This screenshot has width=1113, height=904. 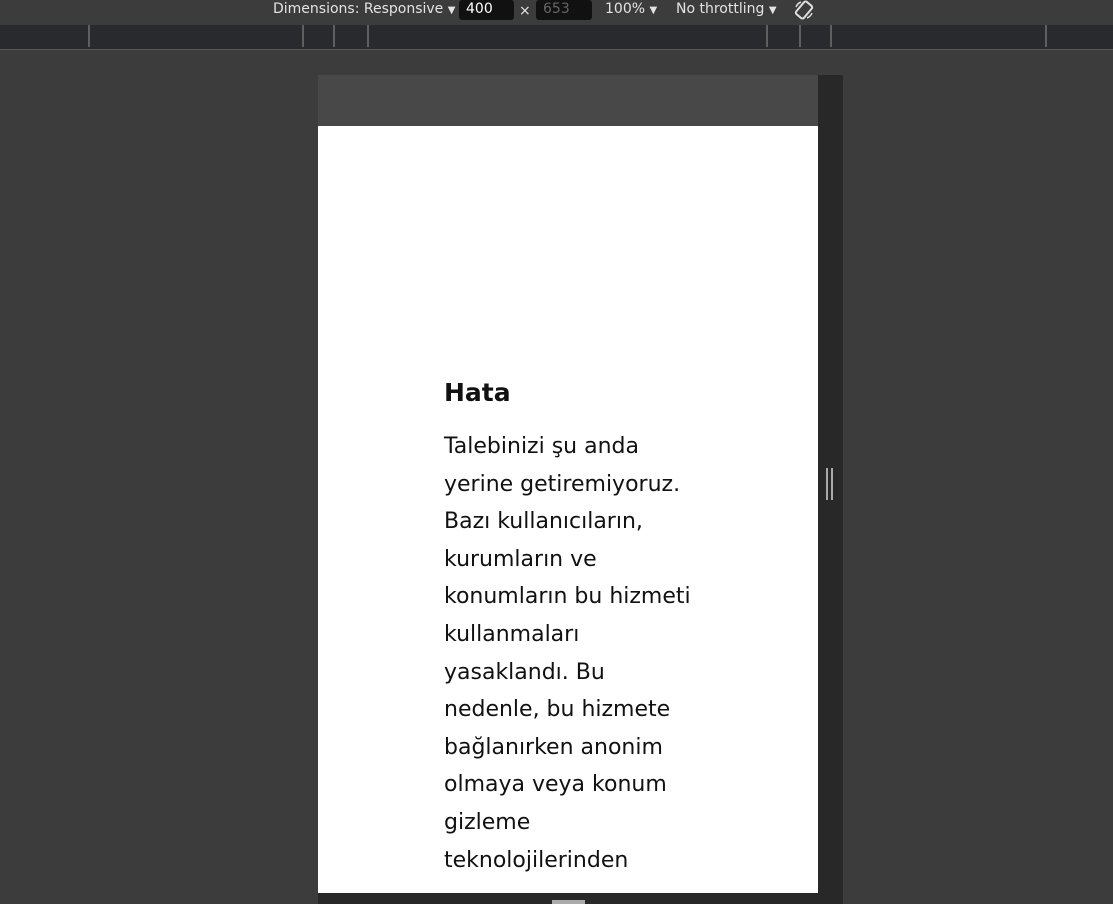 I want to click on zoom-dropdown: 100% ▼, so click(x=631, y=10).